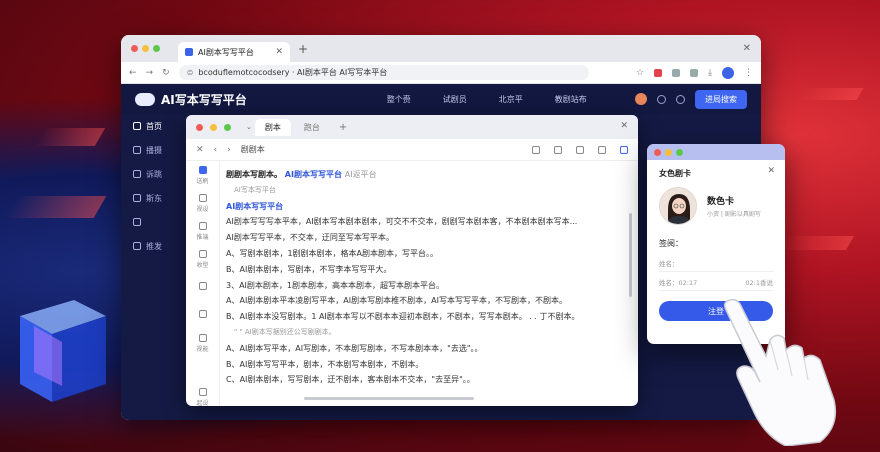 The image size is (880, 452). What do you see at coordinates (154, 198) in the screenshot?
I see `sidebar-item-label: 斯东` at bounding box center [154, 198].